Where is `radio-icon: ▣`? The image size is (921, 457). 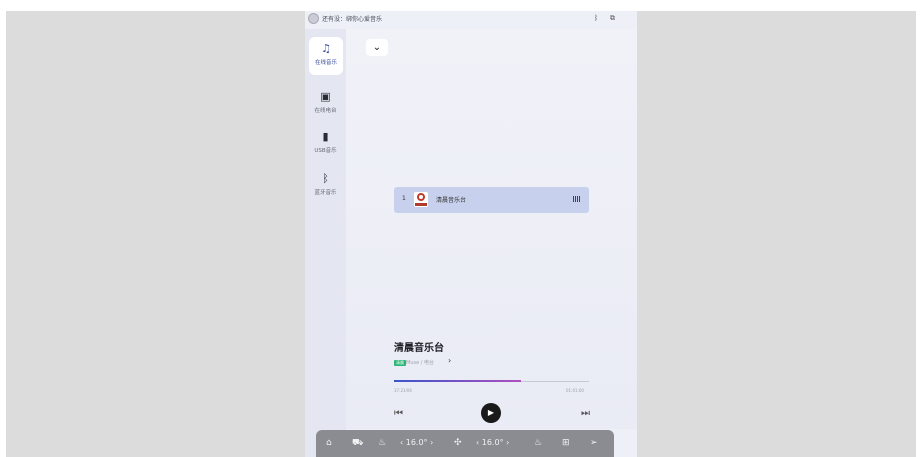 radio-icon: ▣ is located at coordinates (325, 96).